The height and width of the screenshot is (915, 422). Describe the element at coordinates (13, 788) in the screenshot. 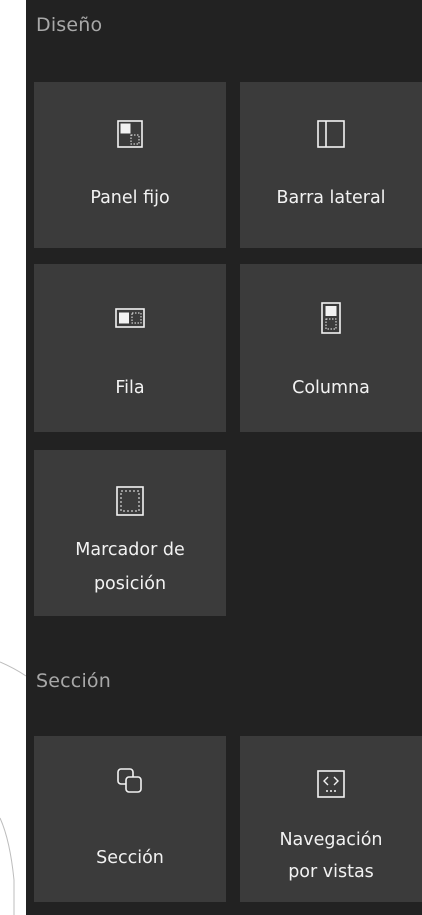

I see `decorative-curve` at that location.